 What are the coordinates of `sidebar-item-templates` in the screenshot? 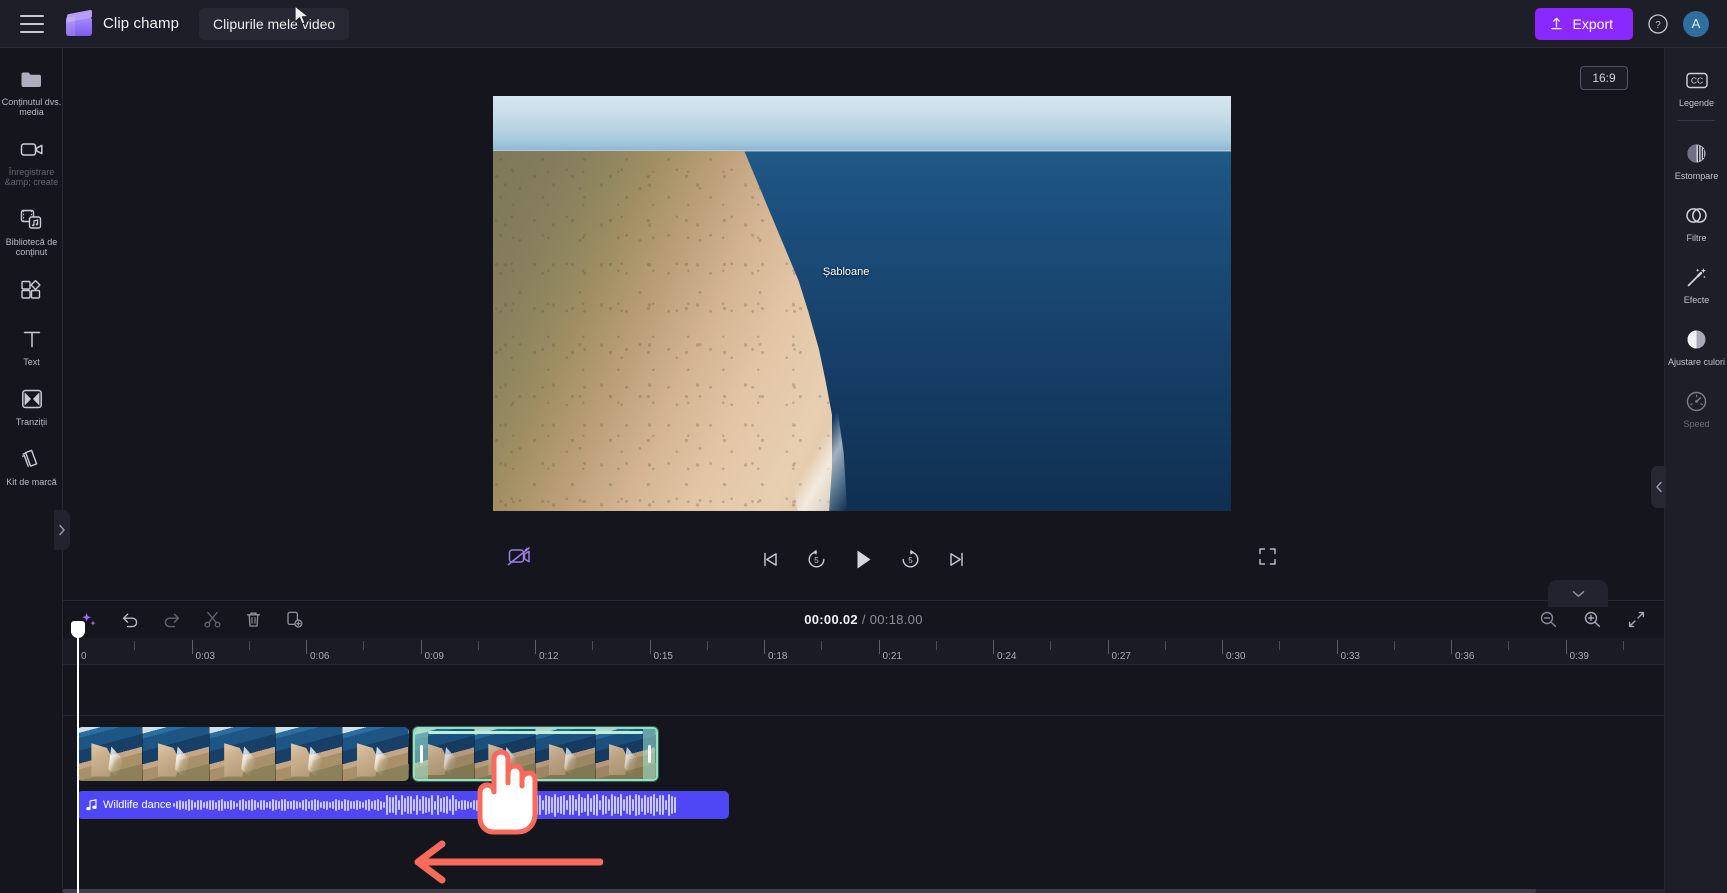 It's located at (31, 289).